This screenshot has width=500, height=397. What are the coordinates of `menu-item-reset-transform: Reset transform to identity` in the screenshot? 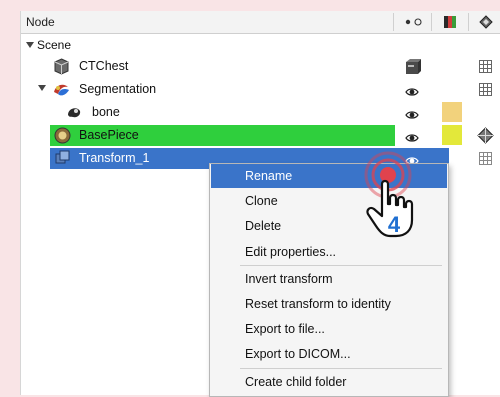 It's located at (329, 304).